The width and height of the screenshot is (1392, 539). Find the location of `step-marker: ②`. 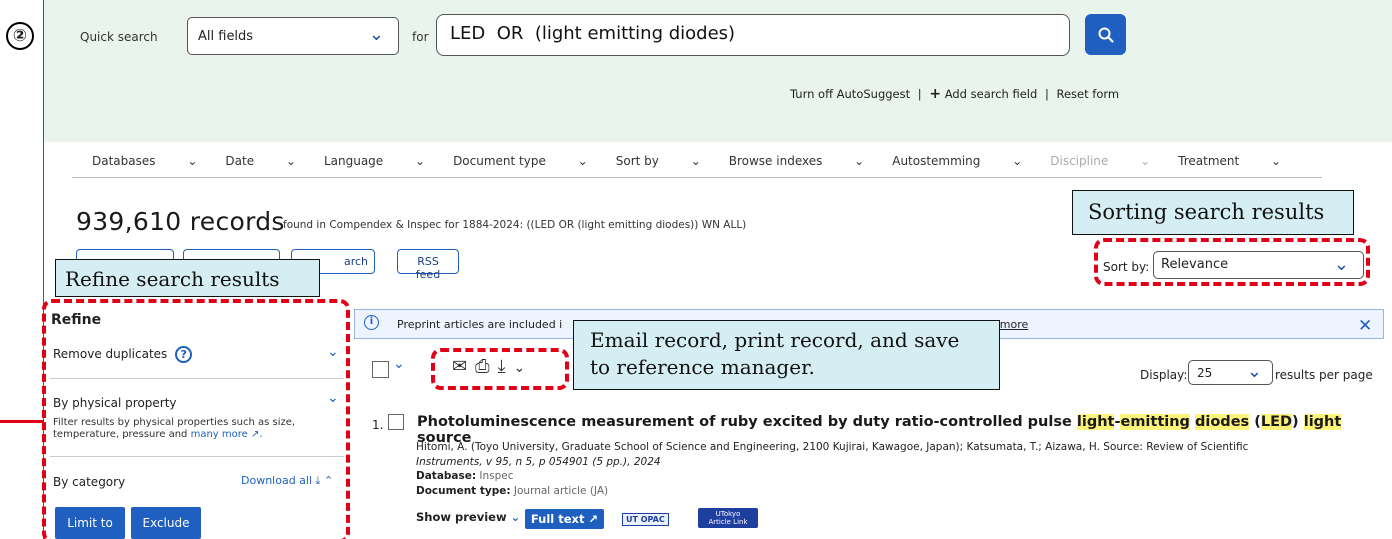

step-marker: ② is located at coordinates (20, 36).